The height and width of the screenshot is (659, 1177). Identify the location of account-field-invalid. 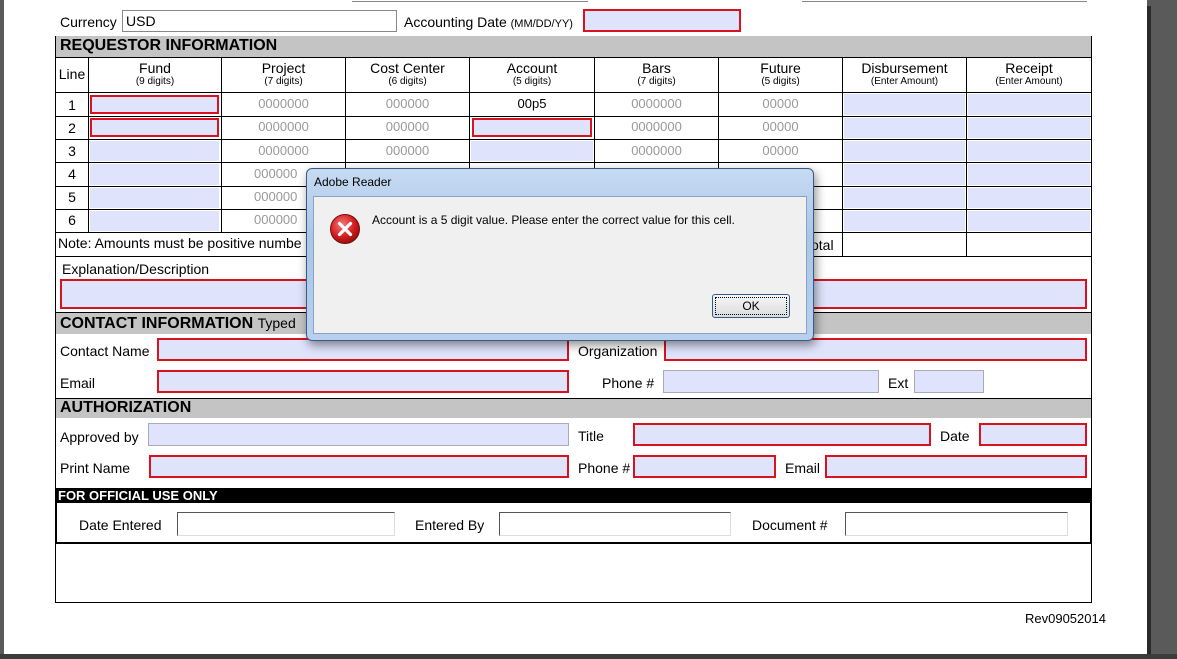
(532, 127).